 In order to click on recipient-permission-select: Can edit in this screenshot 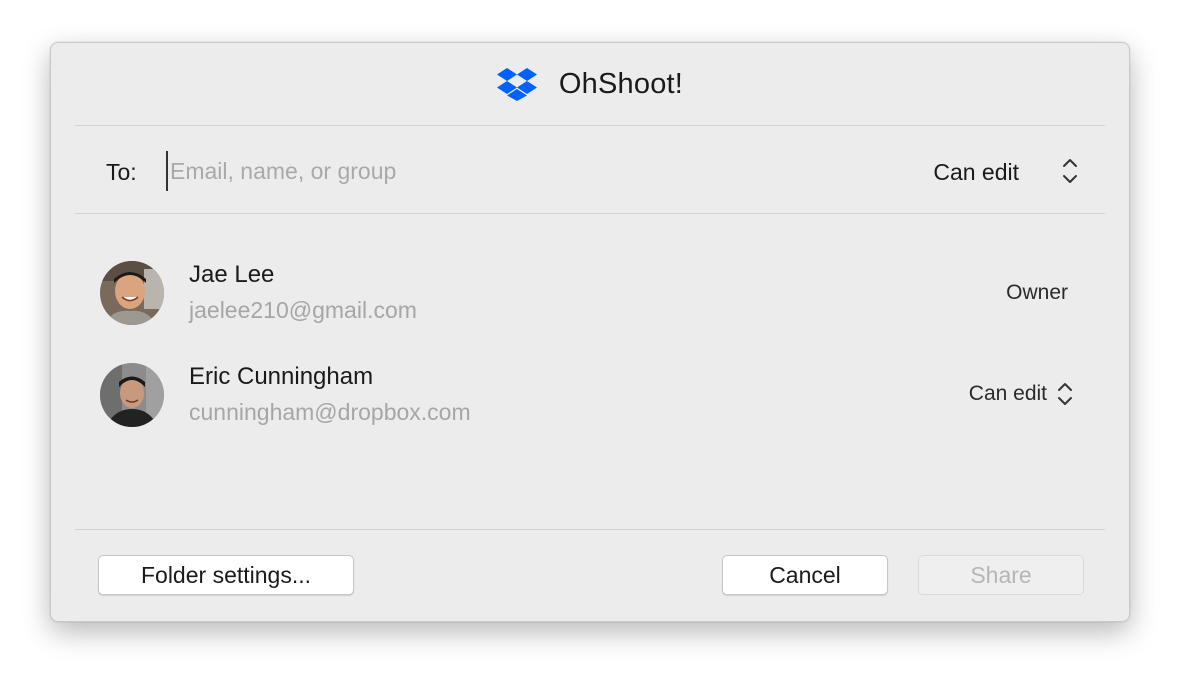, I will do `click(1006, 172)`.